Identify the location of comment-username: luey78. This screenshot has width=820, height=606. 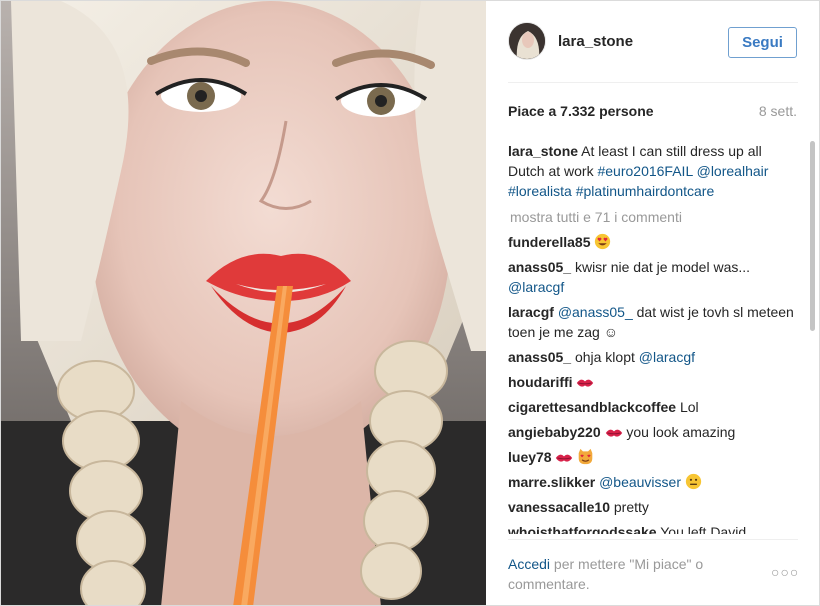
(530, 457).